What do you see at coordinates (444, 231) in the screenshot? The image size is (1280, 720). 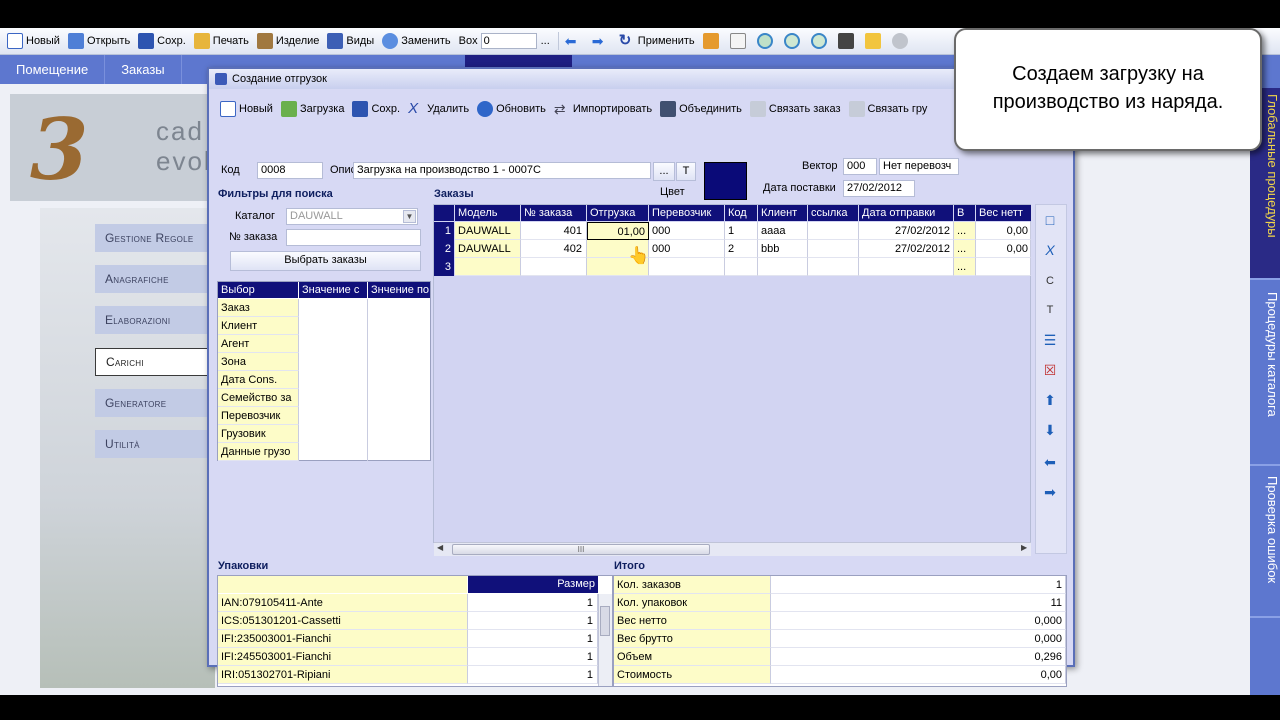 I see `row-number: 1` at bounding box center [444, 231].